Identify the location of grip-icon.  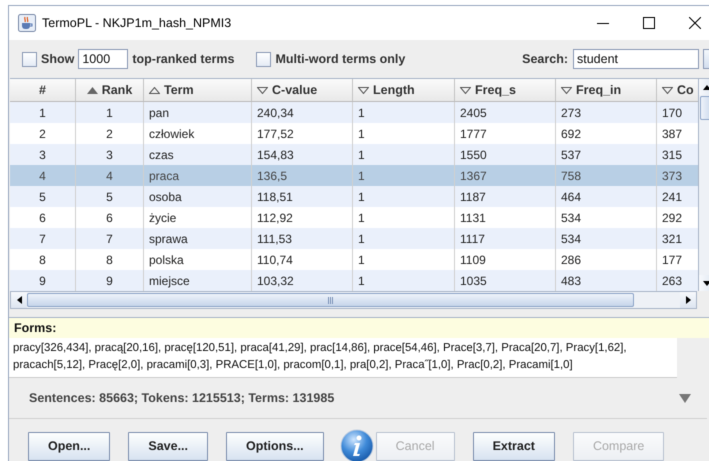
(331, 300).